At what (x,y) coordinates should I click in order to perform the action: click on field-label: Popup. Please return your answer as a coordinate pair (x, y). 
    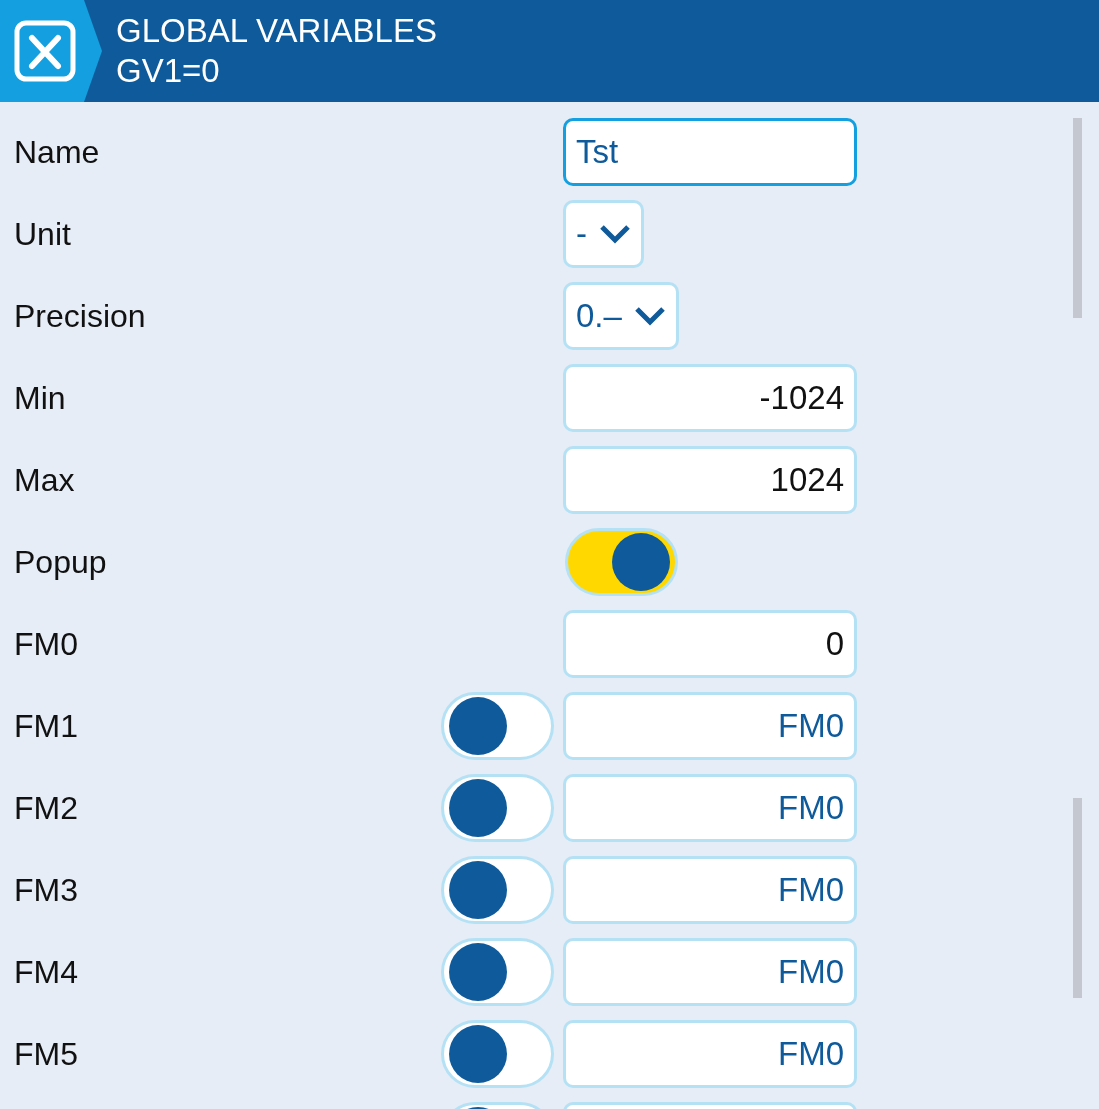
    Looking at the image, I should click on (61, 562).